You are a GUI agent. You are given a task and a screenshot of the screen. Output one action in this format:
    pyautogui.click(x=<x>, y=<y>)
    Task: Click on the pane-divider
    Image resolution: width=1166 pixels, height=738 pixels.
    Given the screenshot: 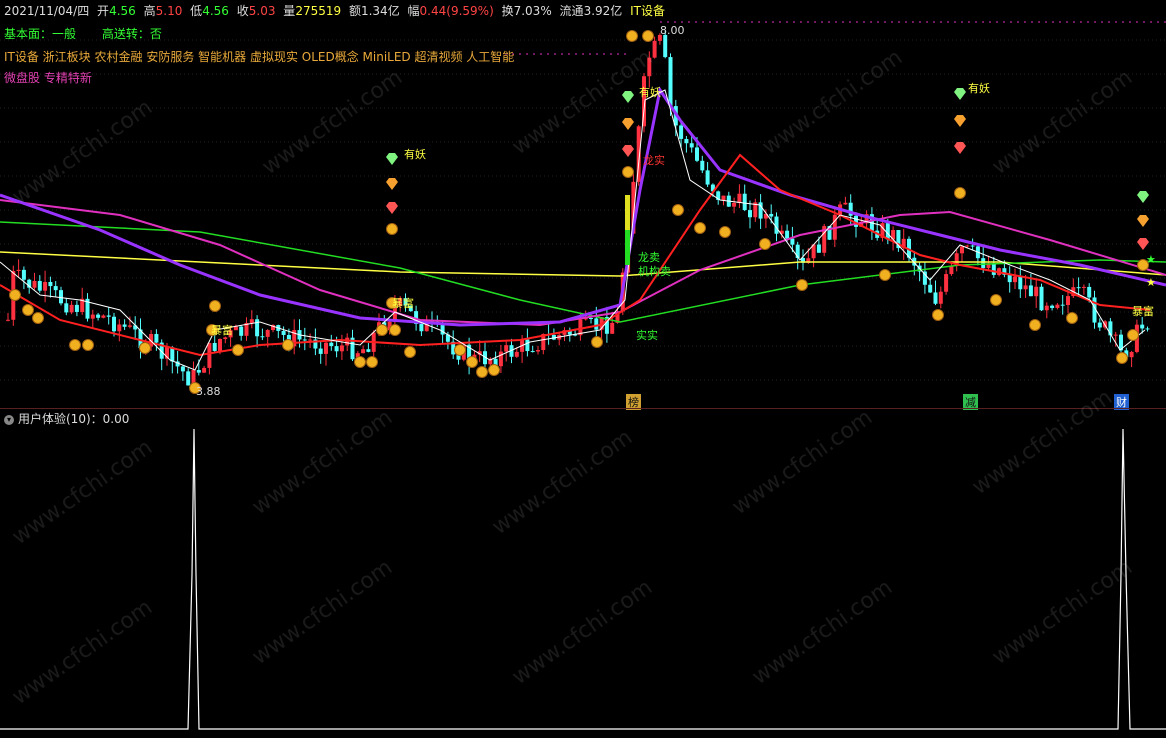 What is the action you would take?
    pyautogui.click(x=583, y=408)
    